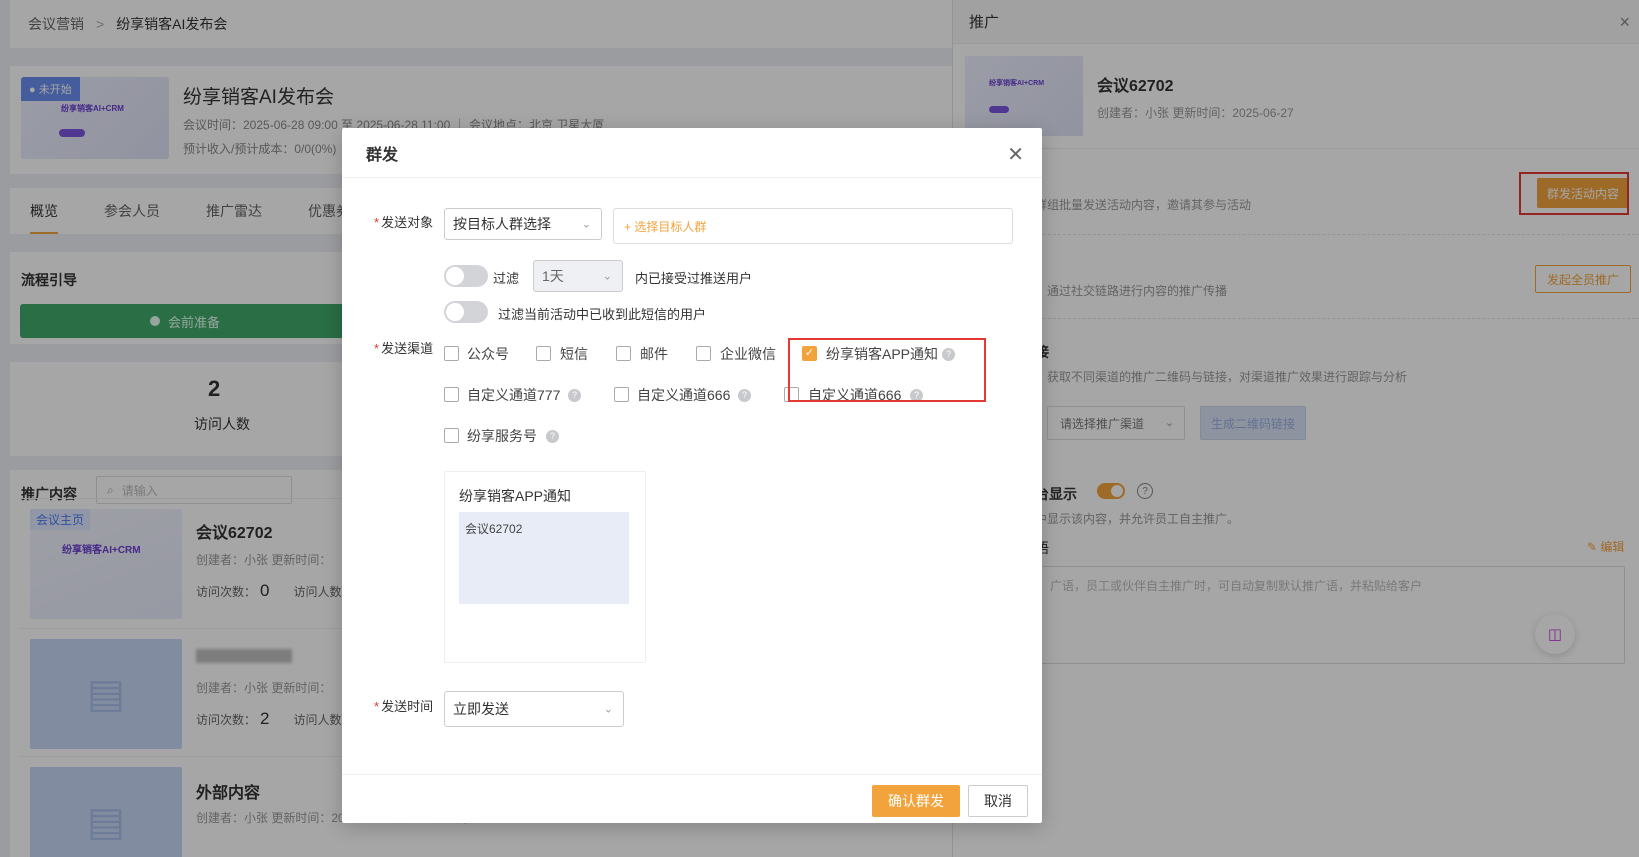 The width and height of the screenshot is (1639, 857). What do you see at coordinates (466, 312) in the screenshot?
I see `filter-sms-toggle` at bounding box center [466, 312].